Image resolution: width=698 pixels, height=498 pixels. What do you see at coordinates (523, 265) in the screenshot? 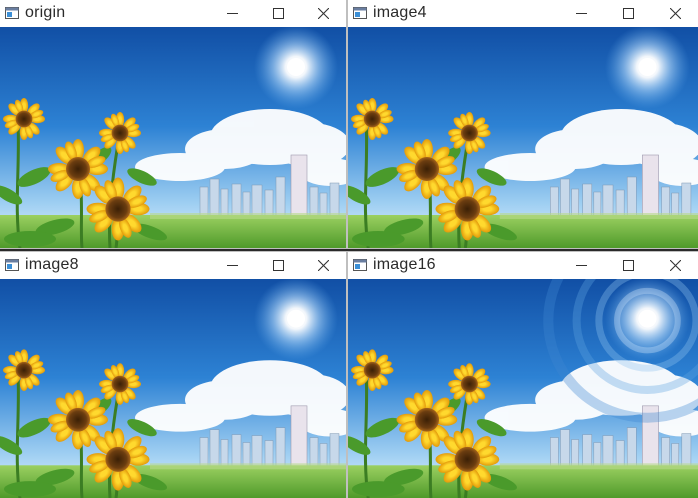
I see `title-bar: image16` at bounding box center [523, 265].